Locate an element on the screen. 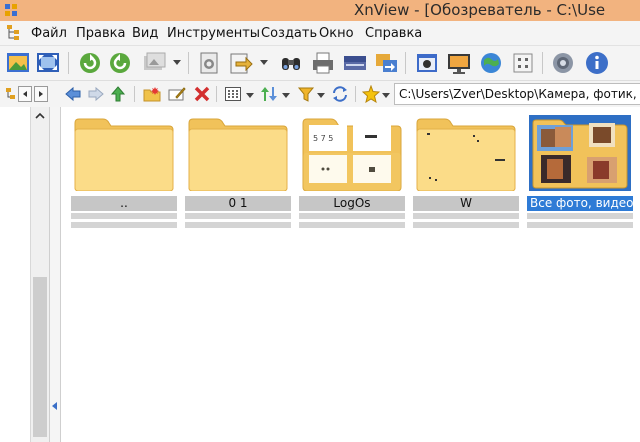 The height and width of the screenshot is (442, 640). address-toolbar: C:\Users\Zver\Desktop\Камера, фотик, тел is located at coordinates (320, 94).